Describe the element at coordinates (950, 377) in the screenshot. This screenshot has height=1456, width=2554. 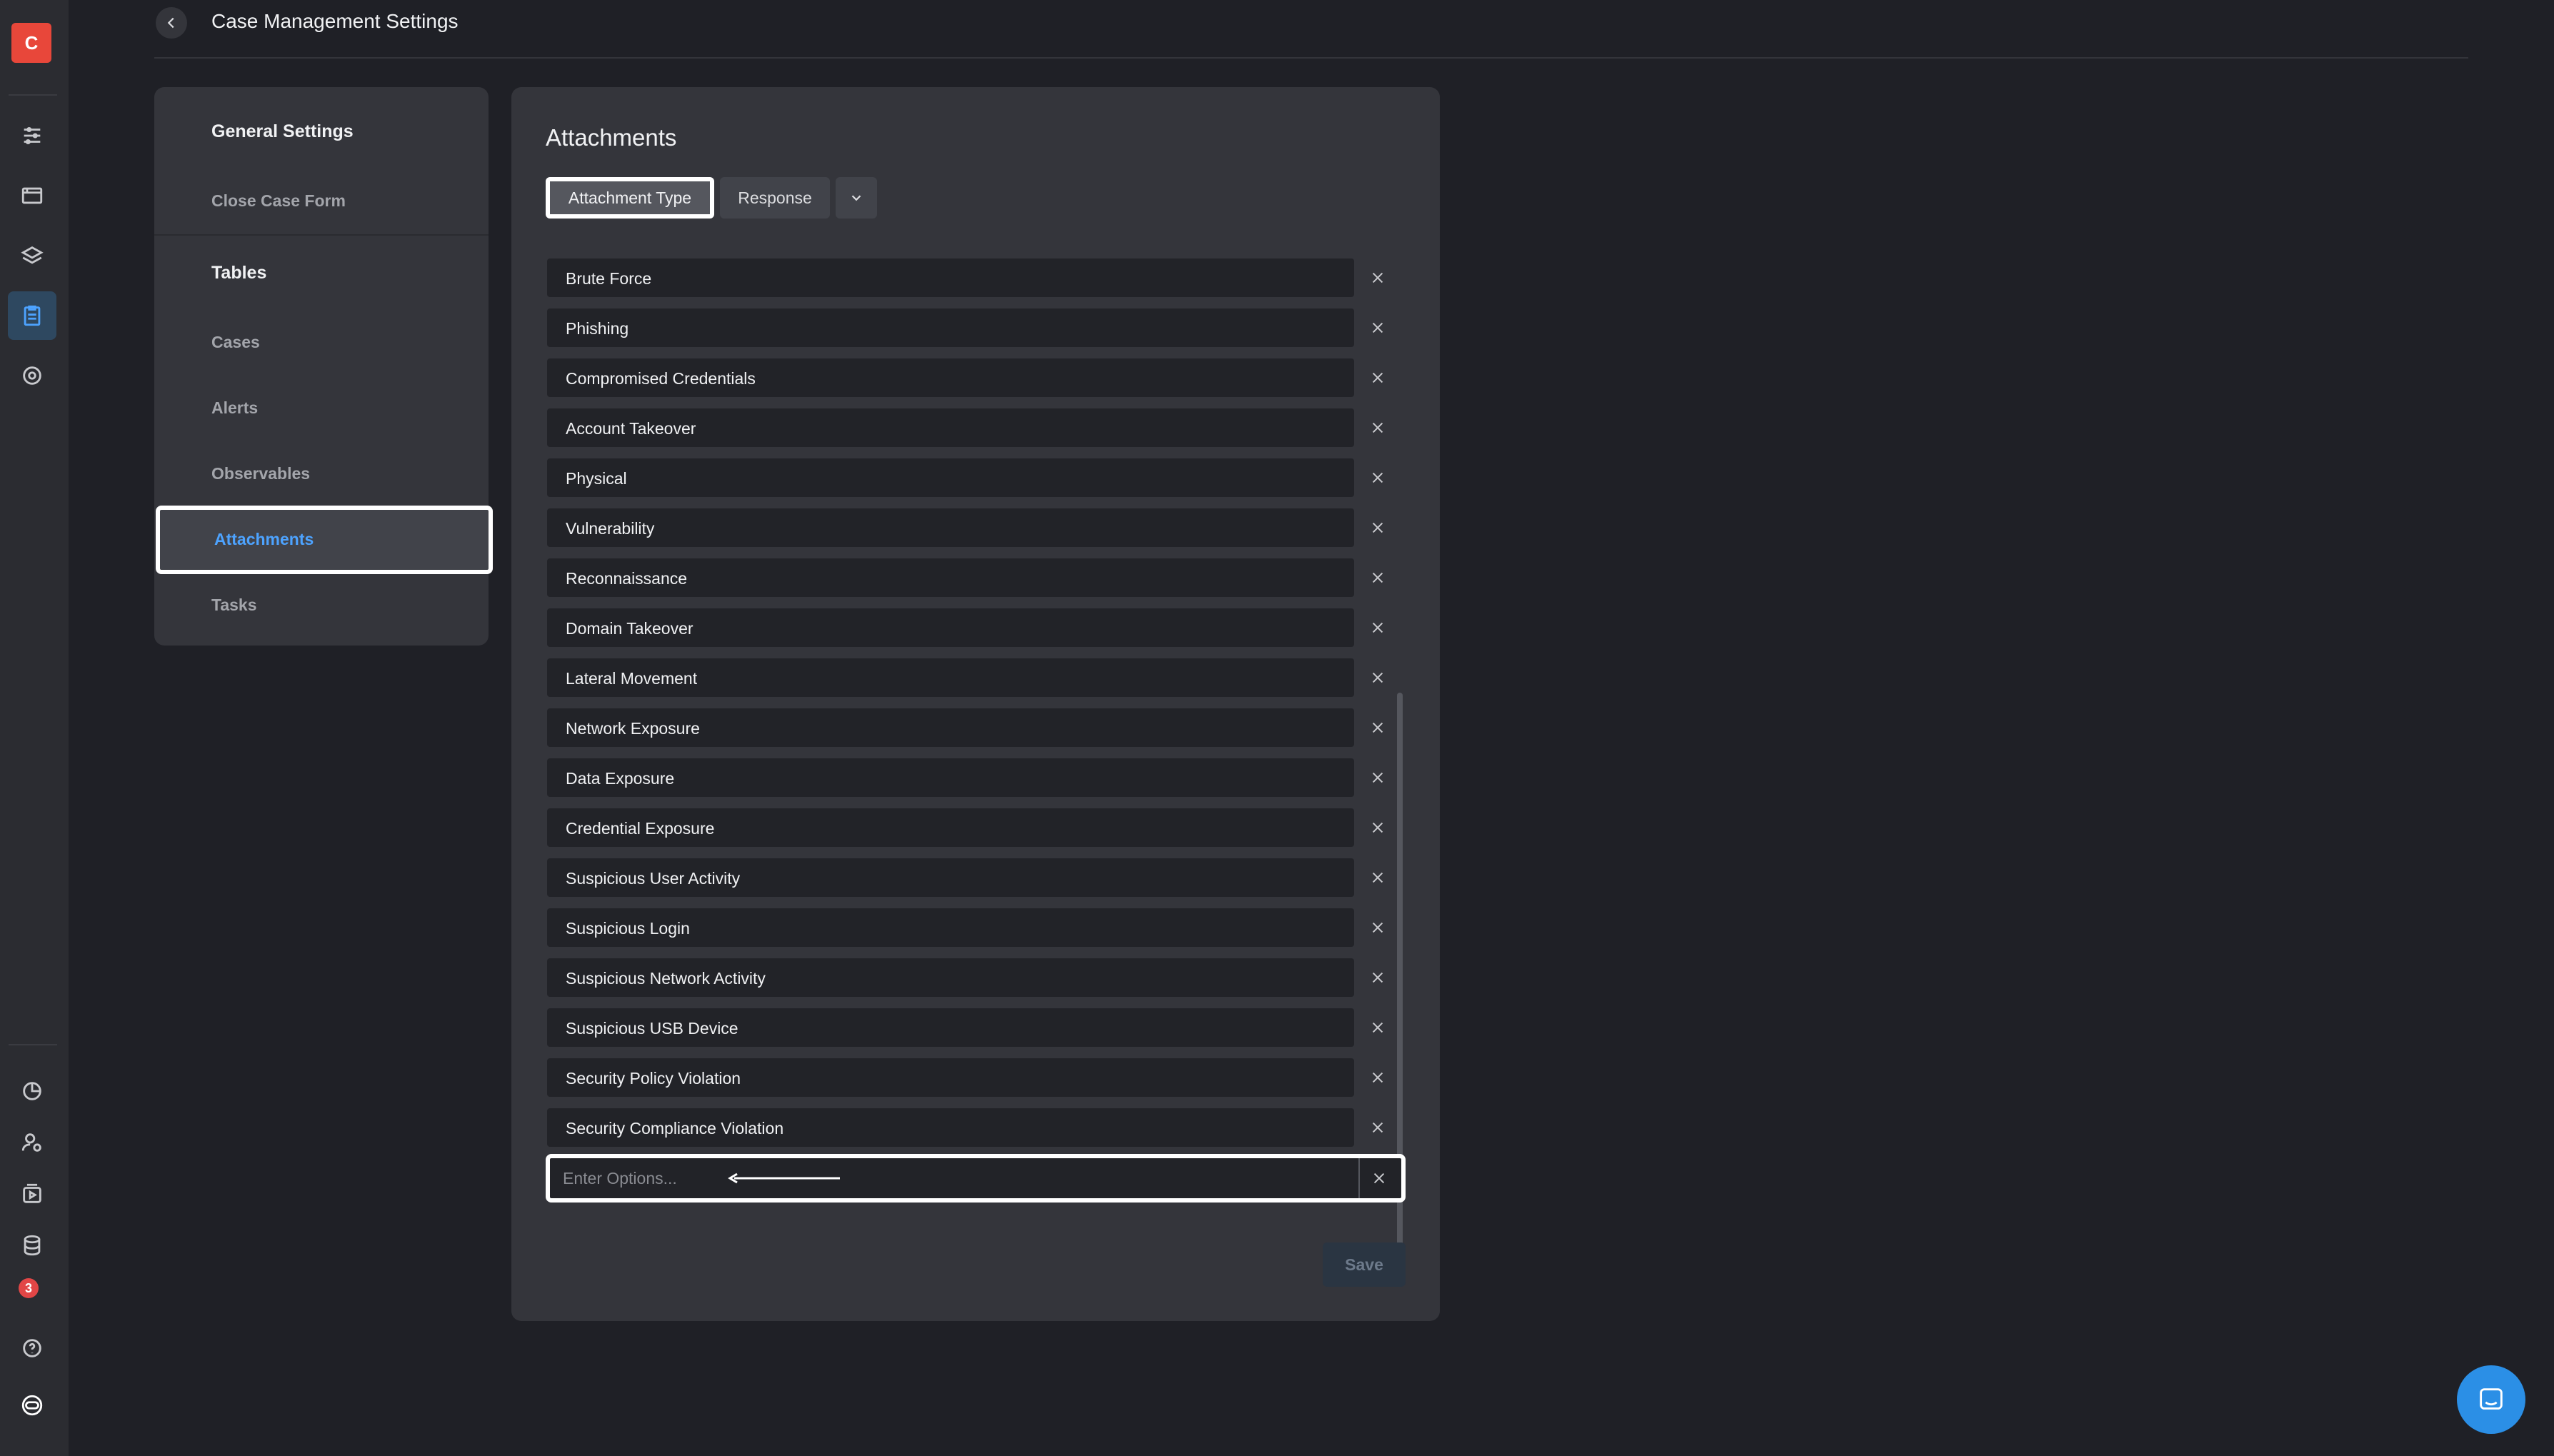
I see `option-row: Compromised Credentials` at that location.